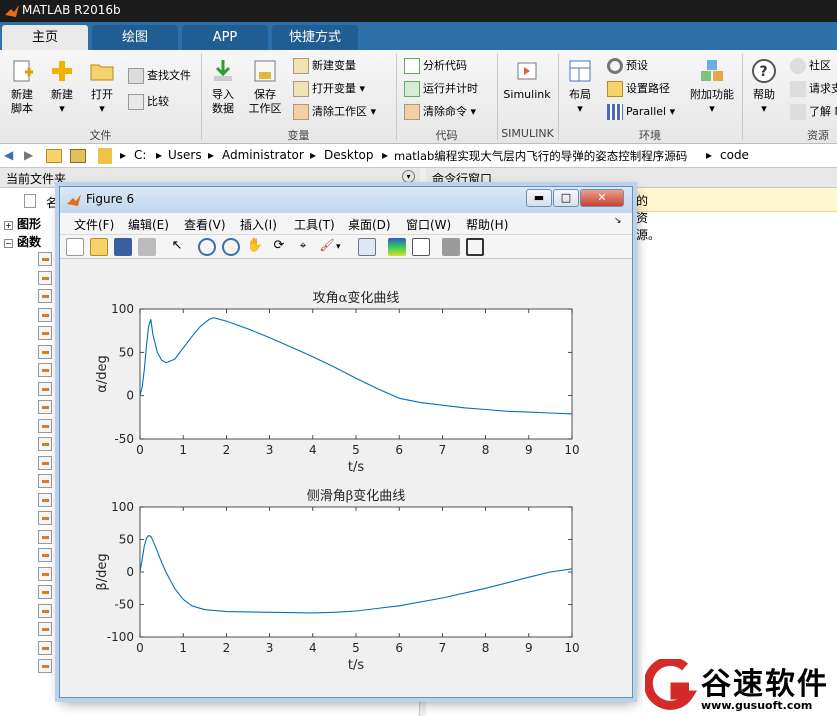  What do you see at coordinates (327, 247) in the screenshot?
I see `brush-icon: 🖌` at bounding box center [327, 247].